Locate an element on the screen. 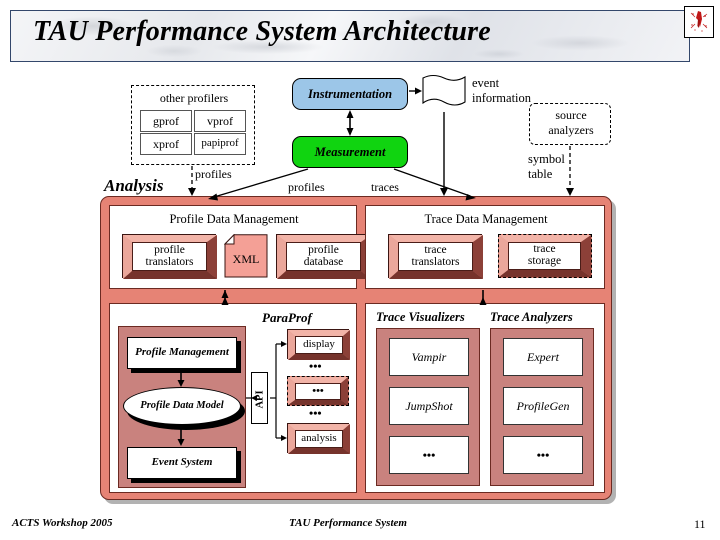 The height and width of the screenshot is (540, 720). profiler-xprof: xprof is located at coordinates (166, 144).